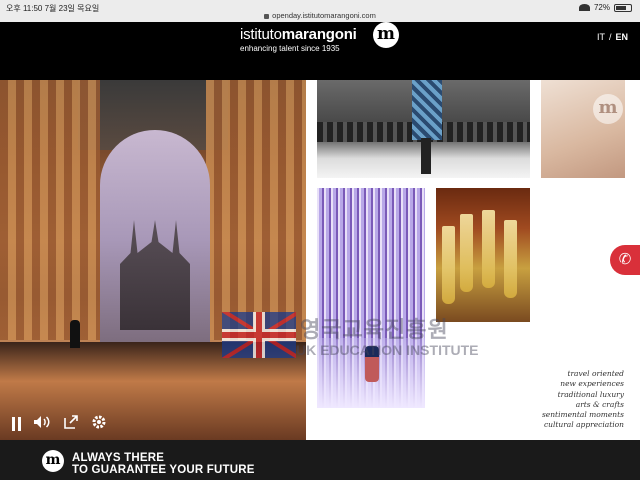 This screenshot has width=640, height=480. What do you see at coordinates (99, 424) in the screenshot?
I see `settings-icon` at bounding box center [99, 424].